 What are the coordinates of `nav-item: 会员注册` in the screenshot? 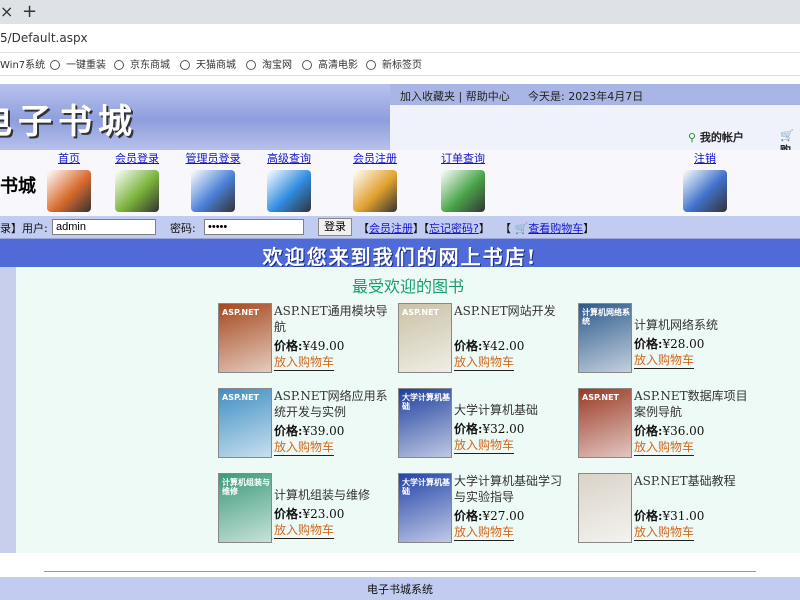 It's located at (375, 181).